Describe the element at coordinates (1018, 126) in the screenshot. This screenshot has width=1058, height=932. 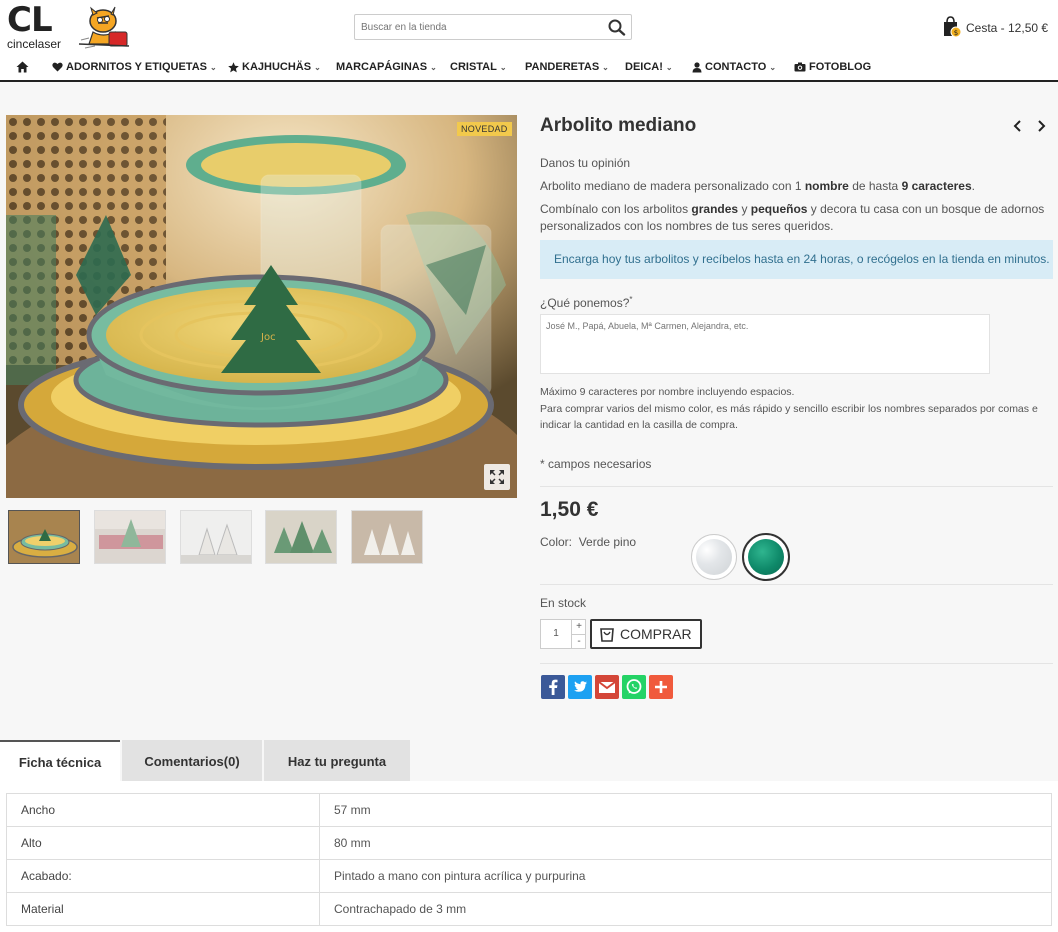
I see `previous-product-icon` at that location.